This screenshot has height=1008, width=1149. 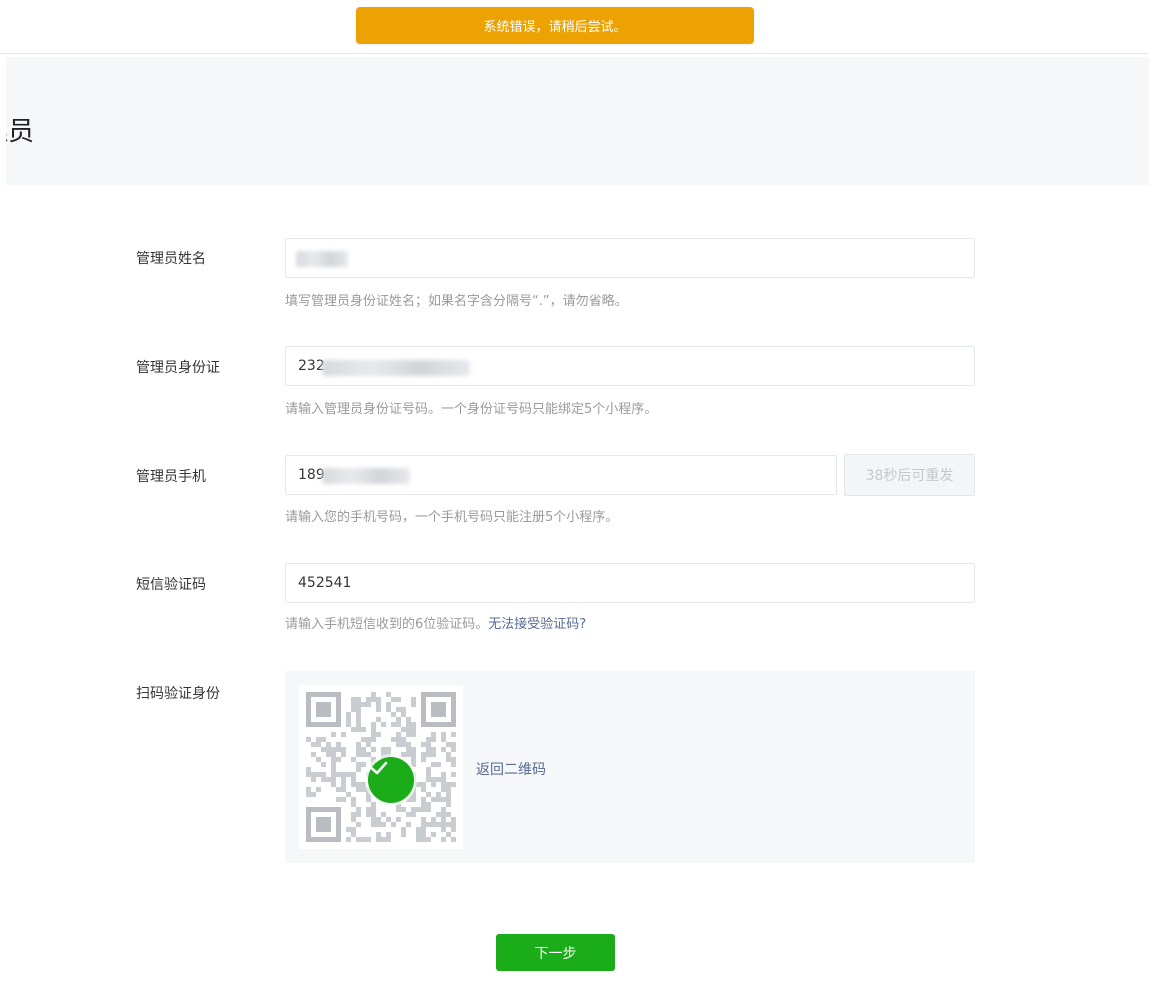 I want to click on error-toast-message: 系统错误，请稍后尝试。, so click(x=555, y=27).